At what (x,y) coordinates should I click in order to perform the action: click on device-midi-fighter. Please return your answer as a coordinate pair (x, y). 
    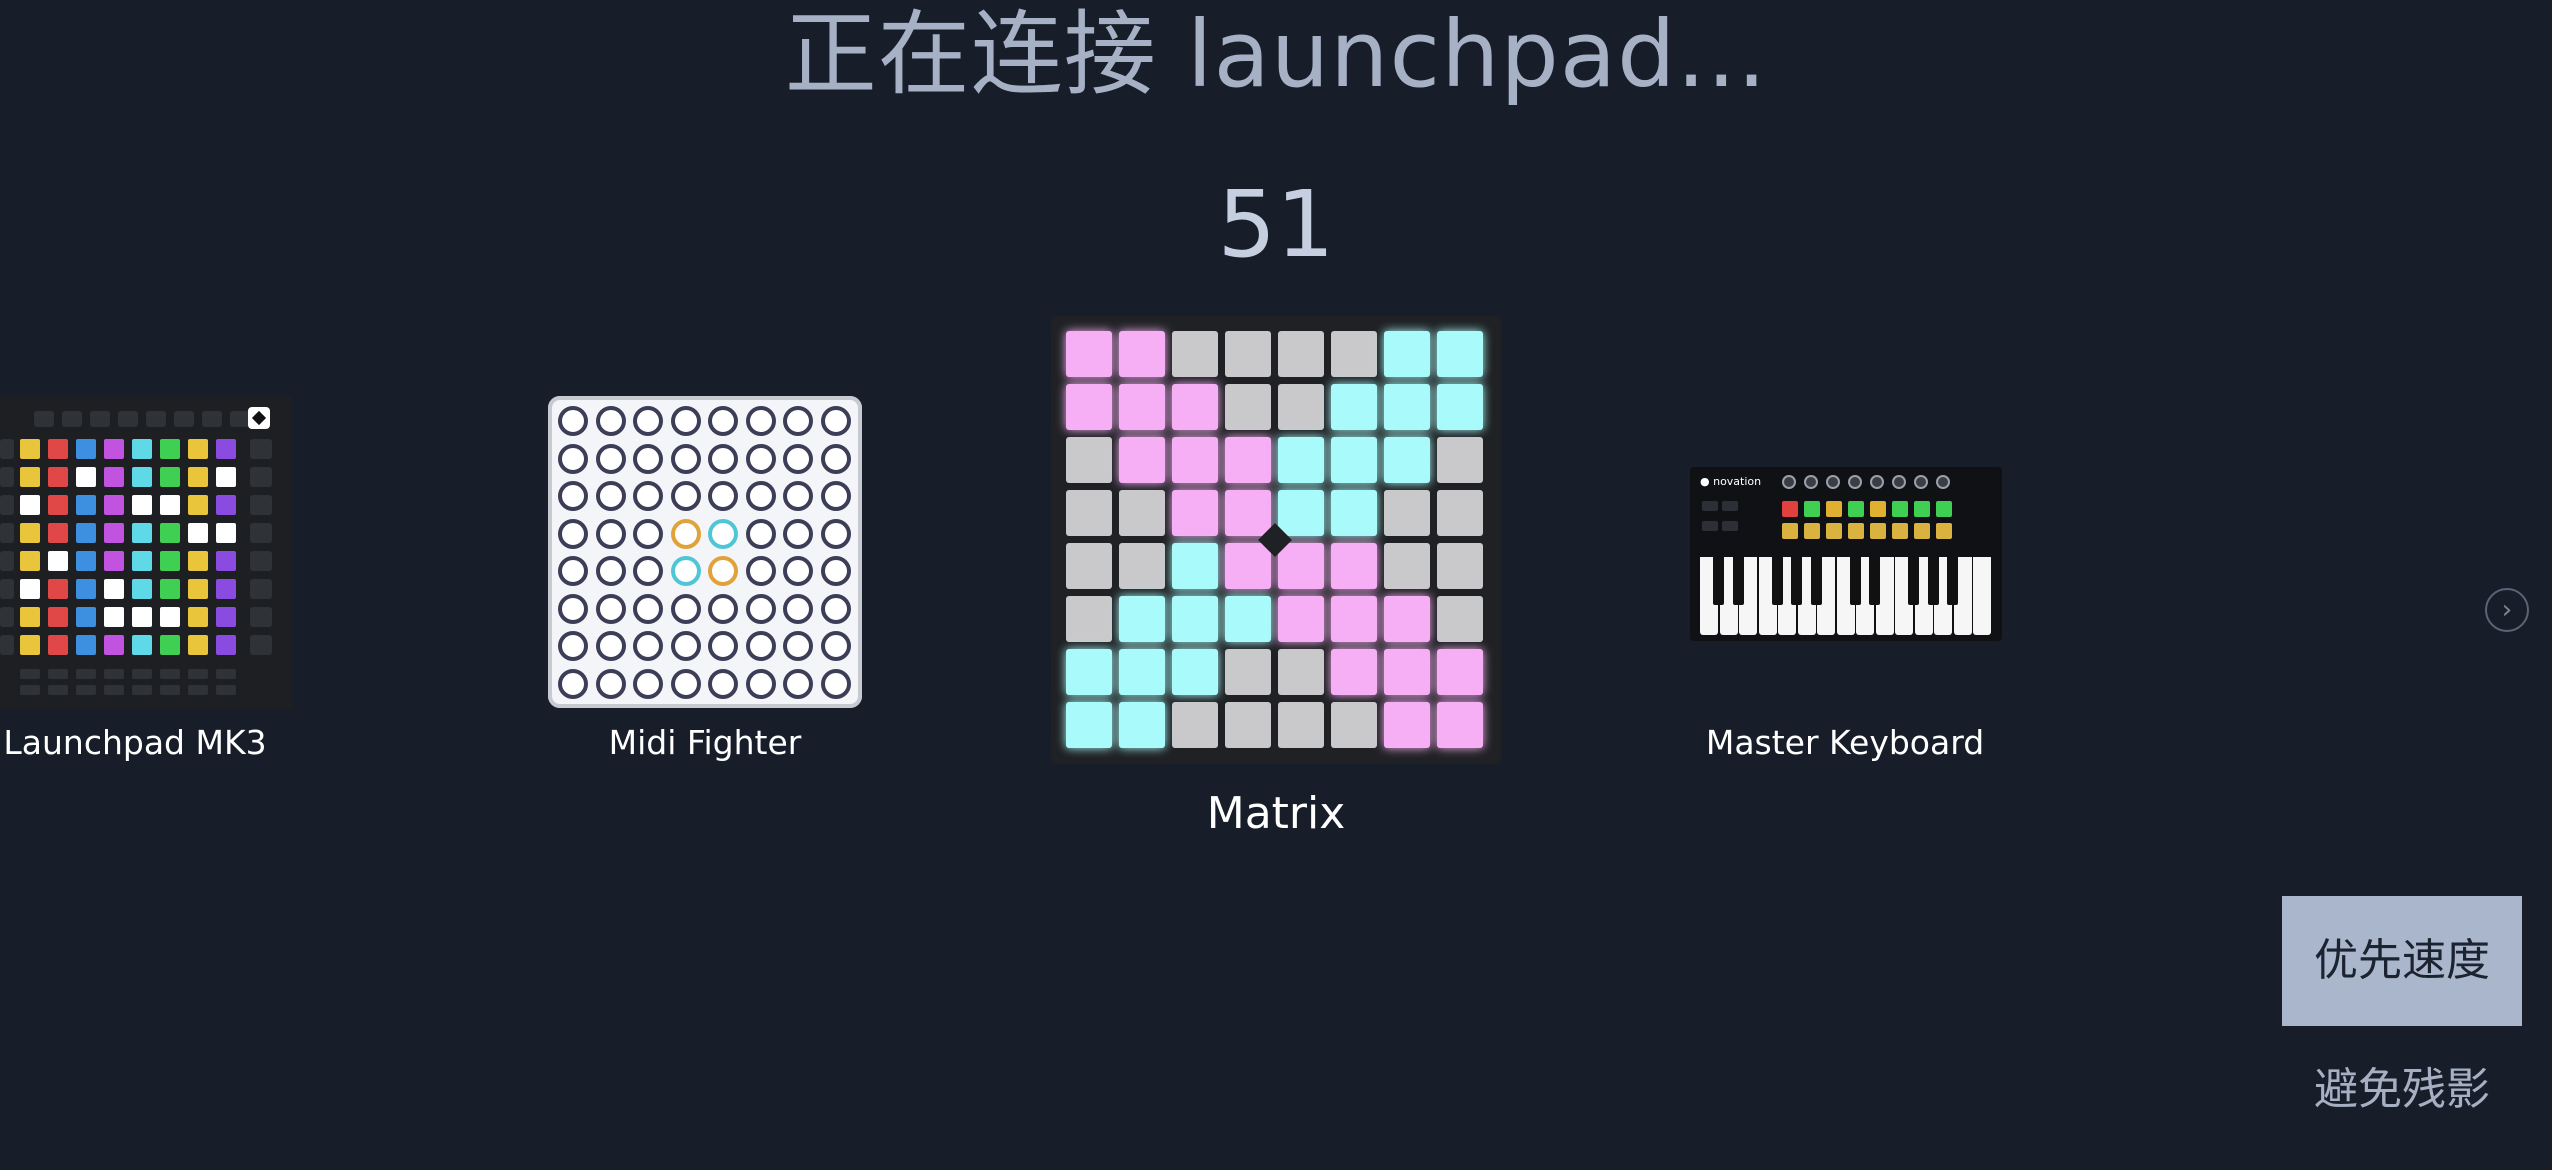
    Looking at the image, I should click on (705, 552).